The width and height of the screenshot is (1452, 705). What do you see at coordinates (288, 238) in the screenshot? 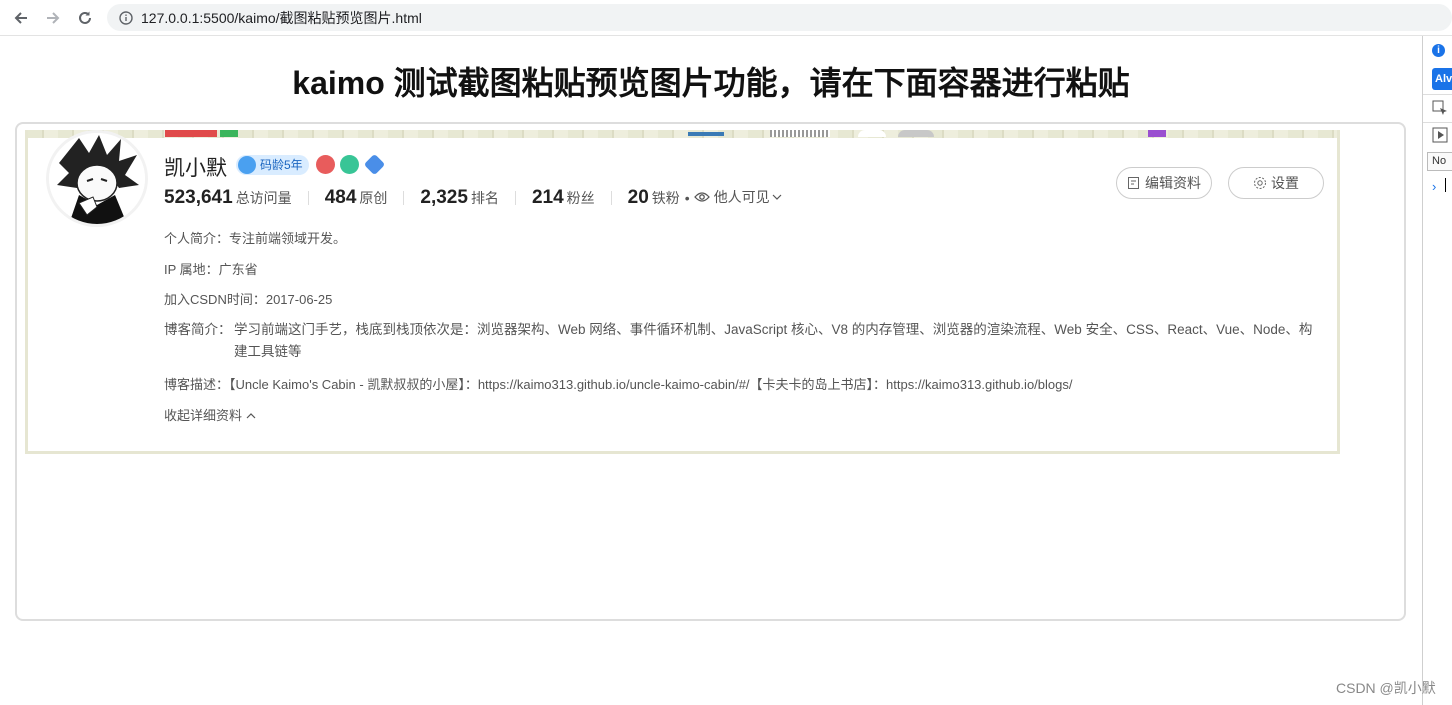
I see `intro-value: 专注前端领域开发。` at bounding box center [288, 238].